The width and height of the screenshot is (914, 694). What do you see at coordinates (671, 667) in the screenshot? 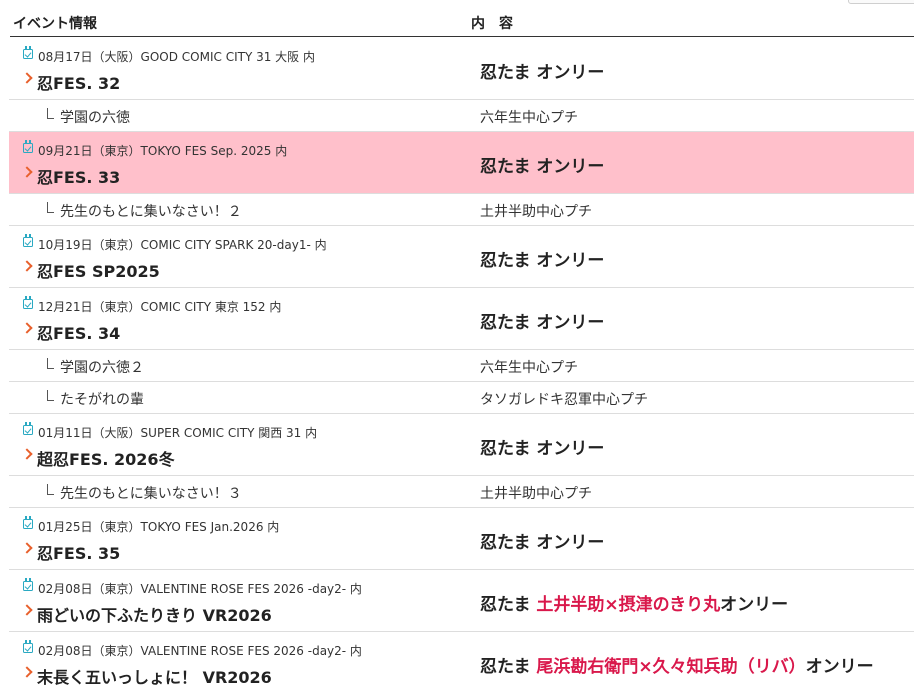
I see `pairing-text: 尾浜勘右衛門×久々知兵助（リバ）` at bounding box center [671, 667].